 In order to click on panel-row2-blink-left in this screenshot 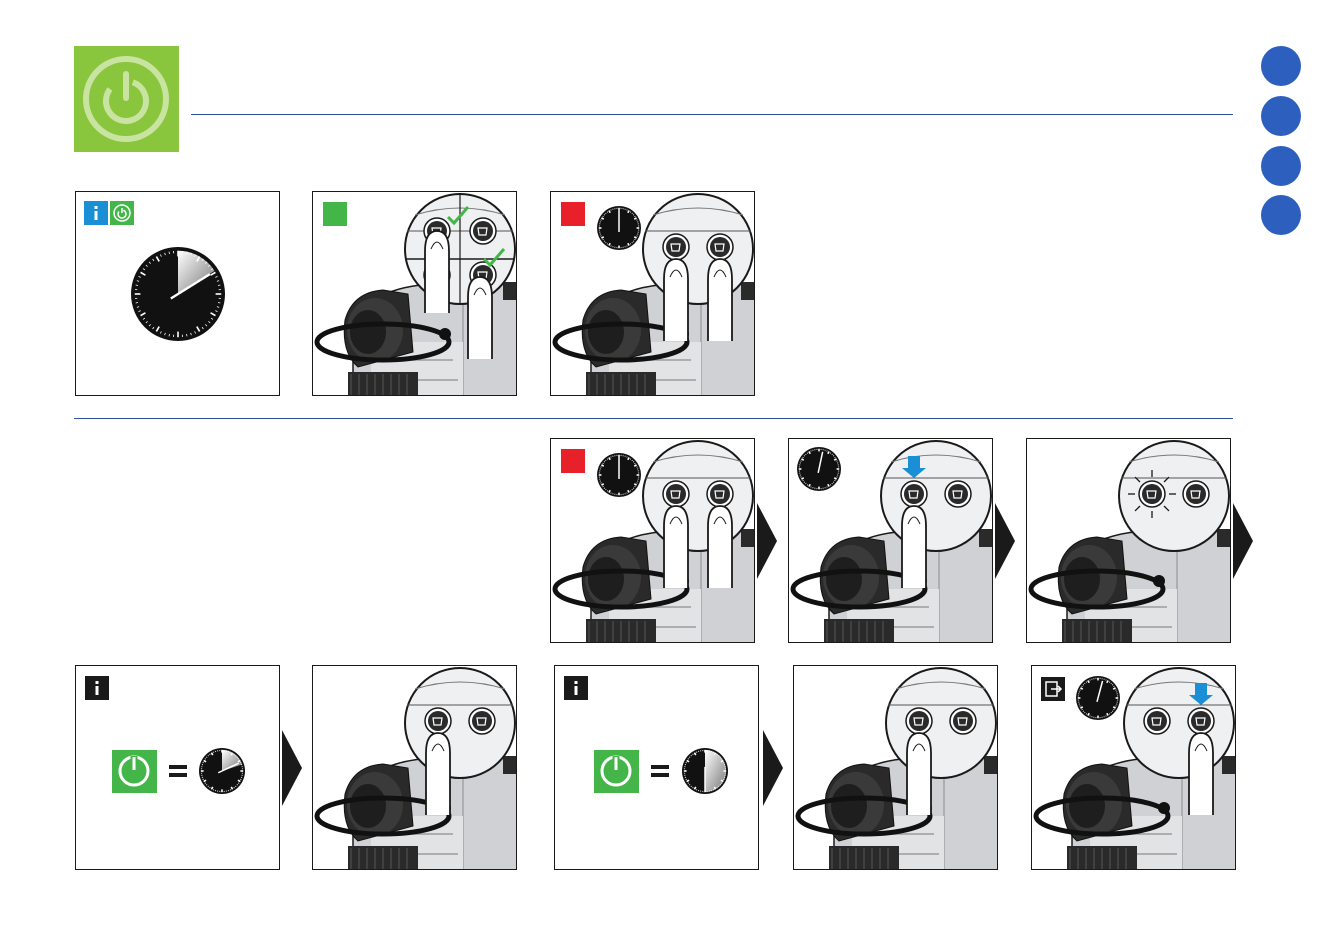, I will do `click(1128, 540)`.